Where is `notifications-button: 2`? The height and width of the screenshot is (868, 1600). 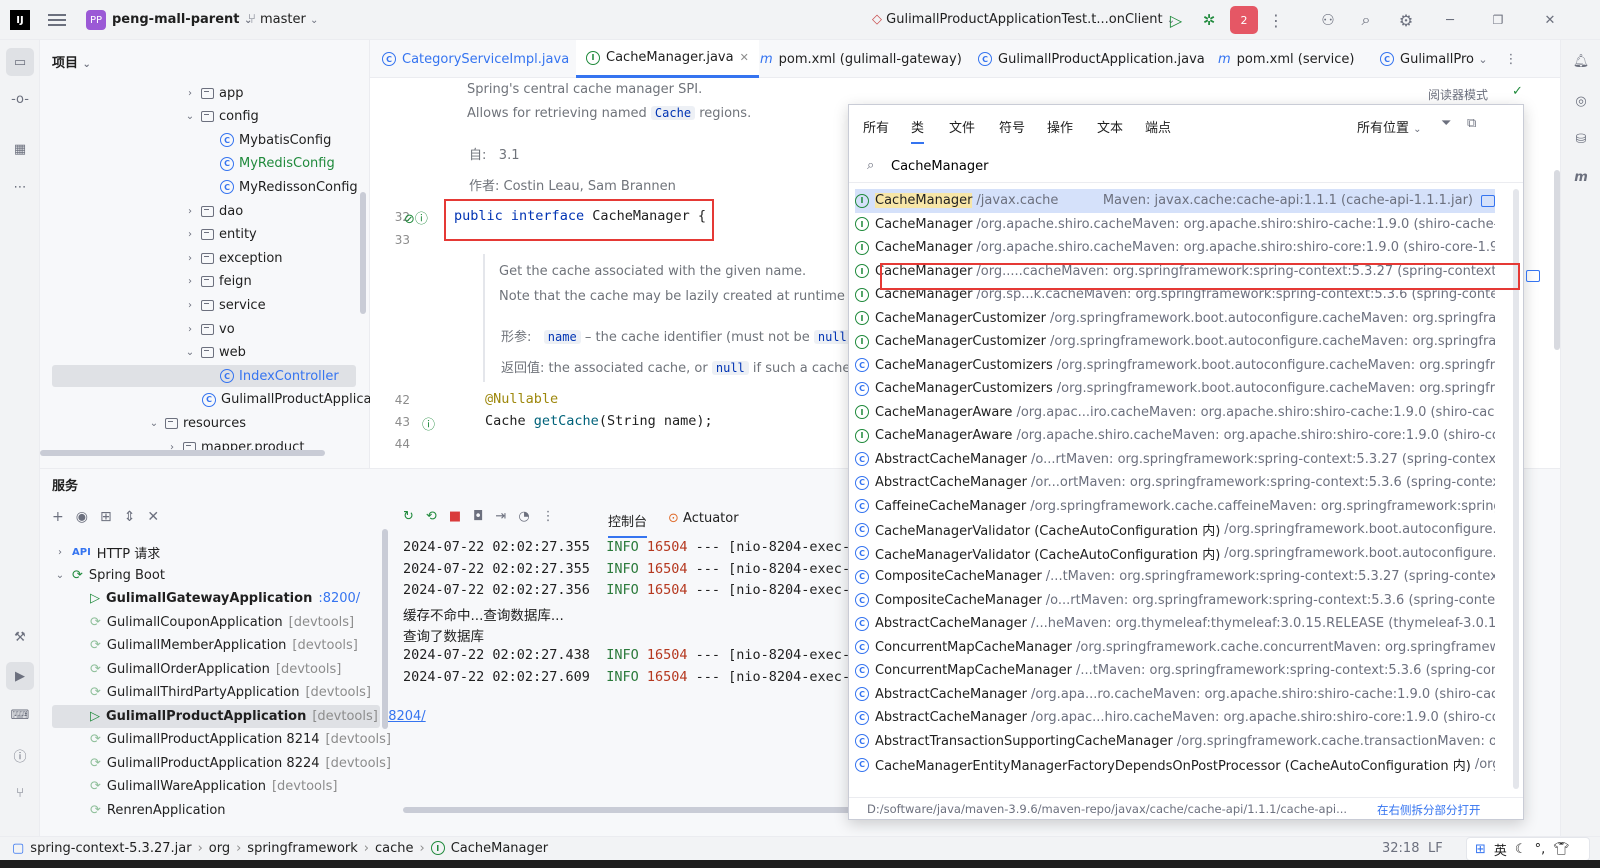 notifications-button: 2 is located at coordinates (1244, 20).